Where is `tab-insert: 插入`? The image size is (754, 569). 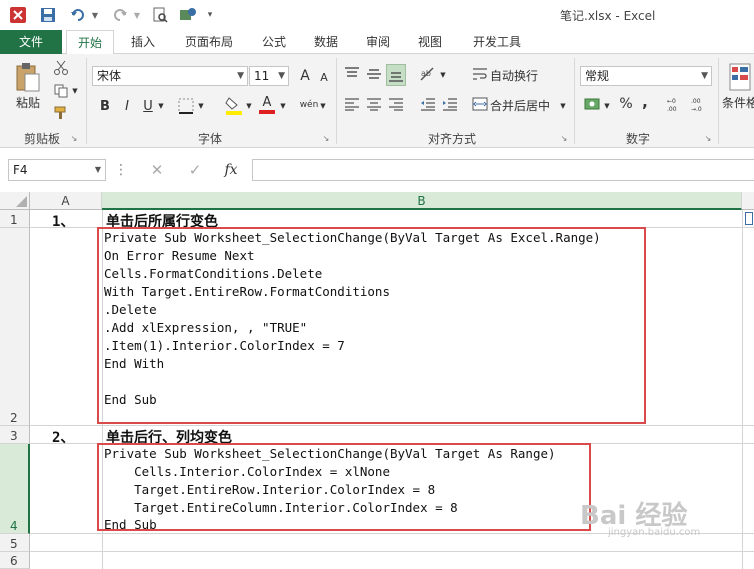 tab-insert: 插入 is located at coordinates (143, 42).